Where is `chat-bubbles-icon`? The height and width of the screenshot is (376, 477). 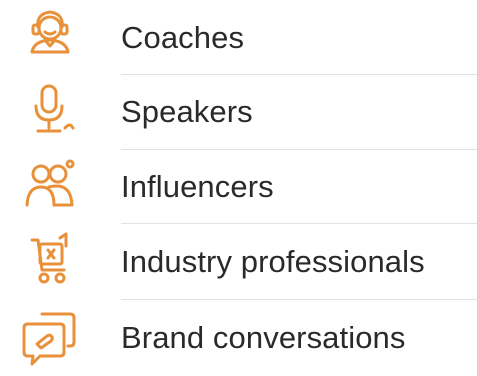
chat-bubbles-icon is located at coordinates (50, 338).